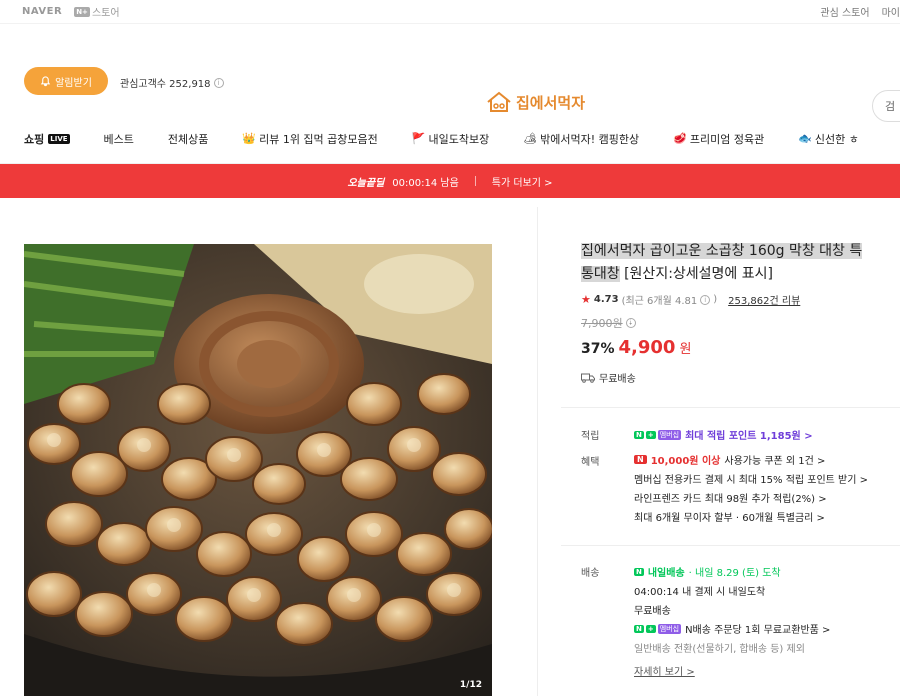  I want to click on live-badge: LIVE, so click(59, 138).